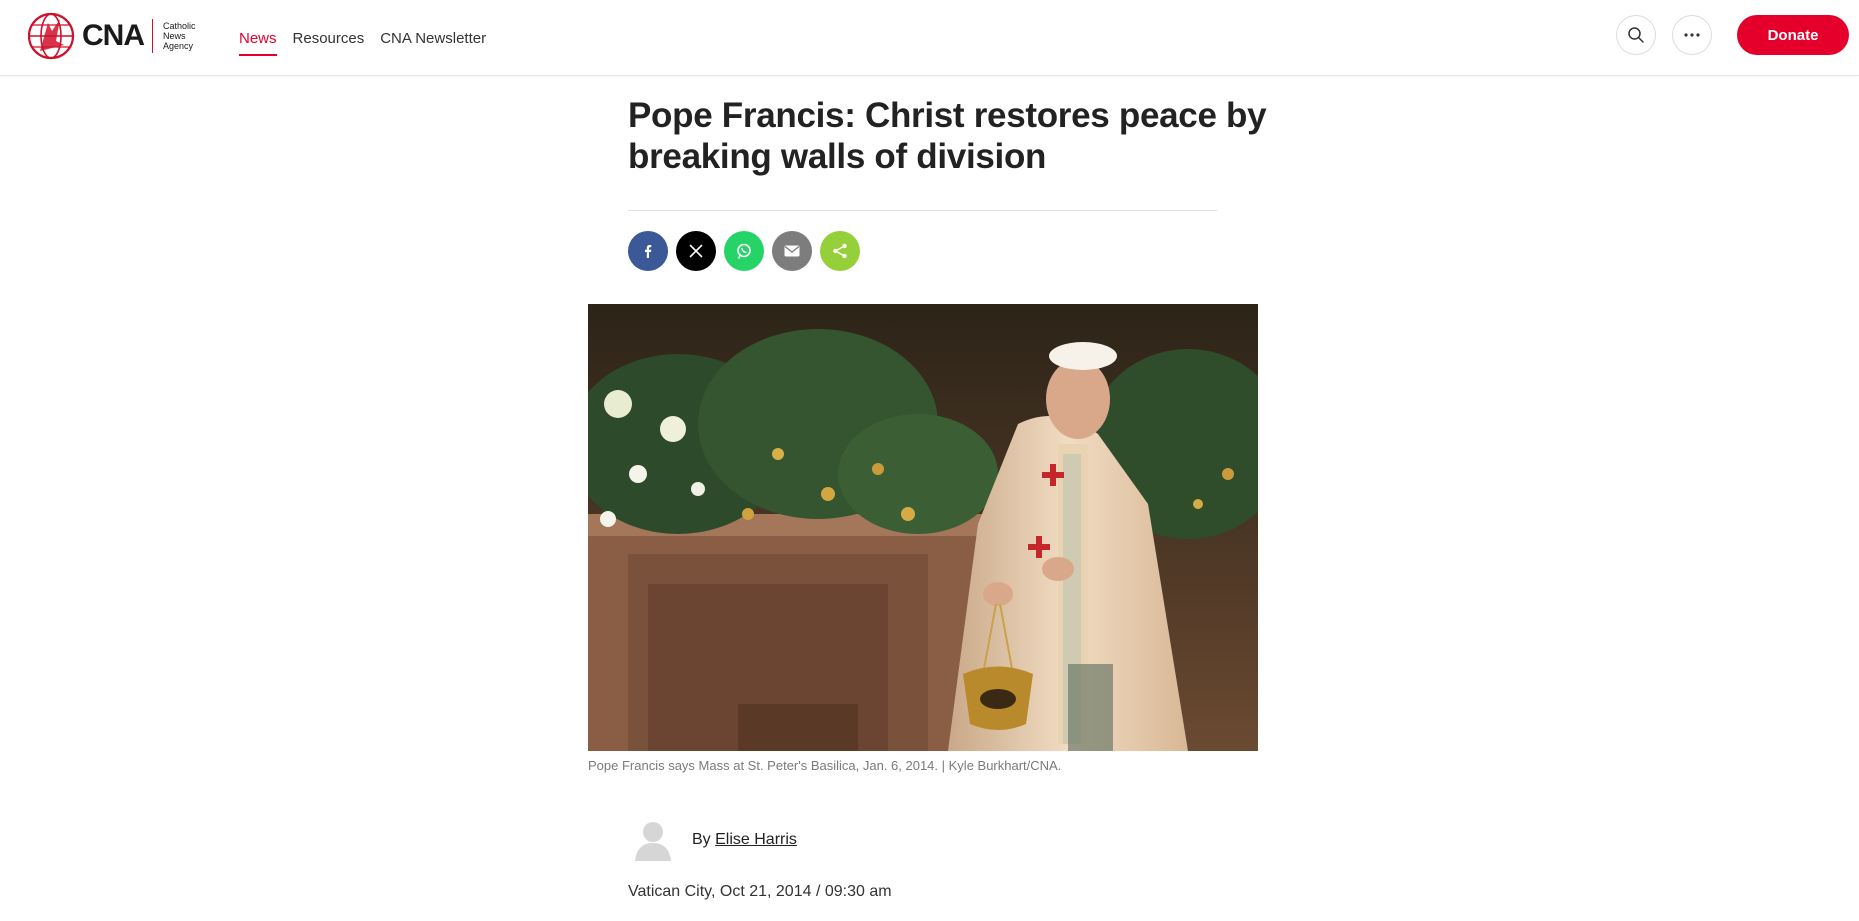  Describe the element at coordinates (174, 36) in the screenshot. I see `logo-tagline-line: News` at that location.